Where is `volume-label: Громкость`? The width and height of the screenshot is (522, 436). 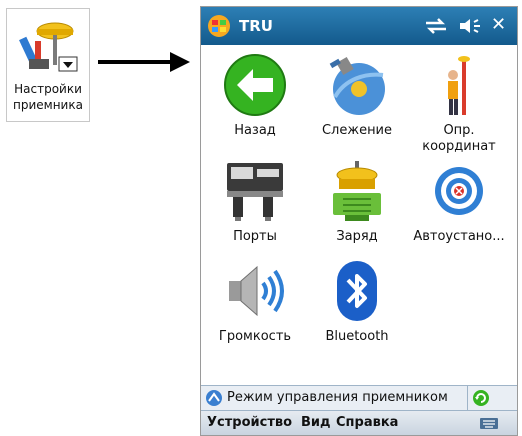 volume-label: Громкость is located at coordinates (255, 336).